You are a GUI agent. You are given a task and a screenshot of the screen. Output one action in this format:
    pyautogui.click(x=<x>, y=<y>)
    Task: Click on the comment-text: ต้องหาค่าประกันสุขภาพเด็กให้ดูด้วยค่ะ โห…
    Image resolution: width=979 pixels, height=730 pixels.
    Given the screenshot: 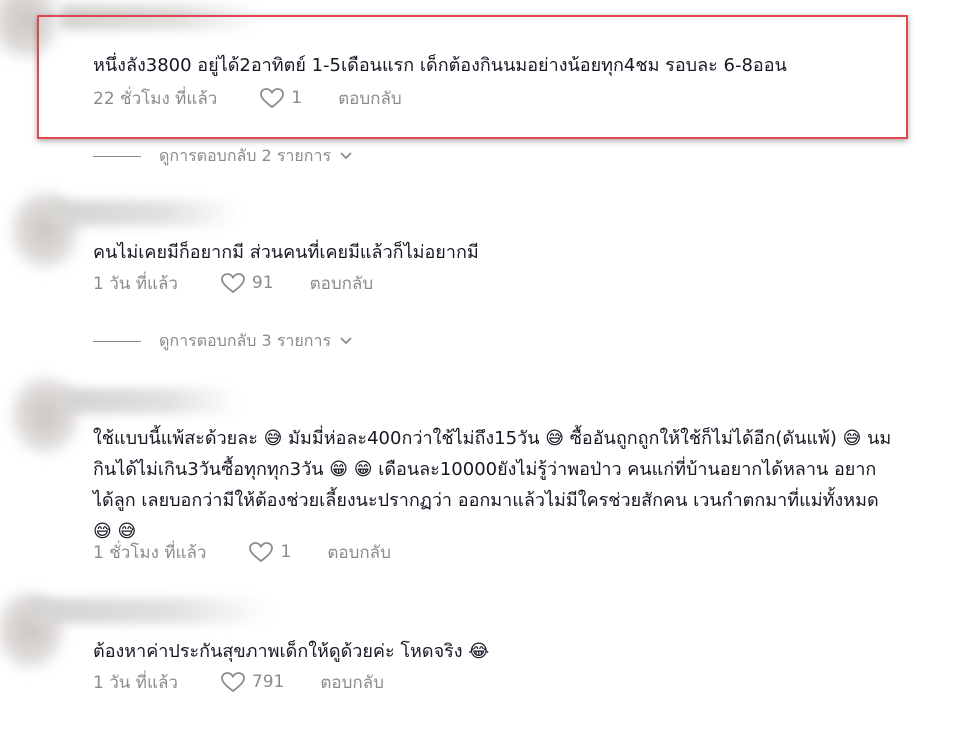 What is the action you would take?
    pyautogui.click(x=291, y=651)
    